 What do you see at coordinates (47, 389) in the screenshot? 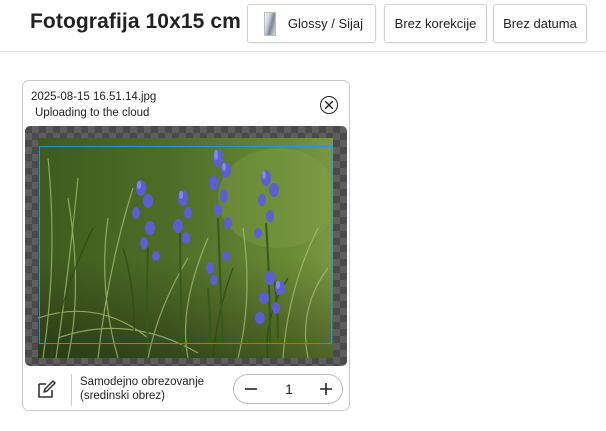
I see `pencil-edit-icon` at bounding box center [47, 389].